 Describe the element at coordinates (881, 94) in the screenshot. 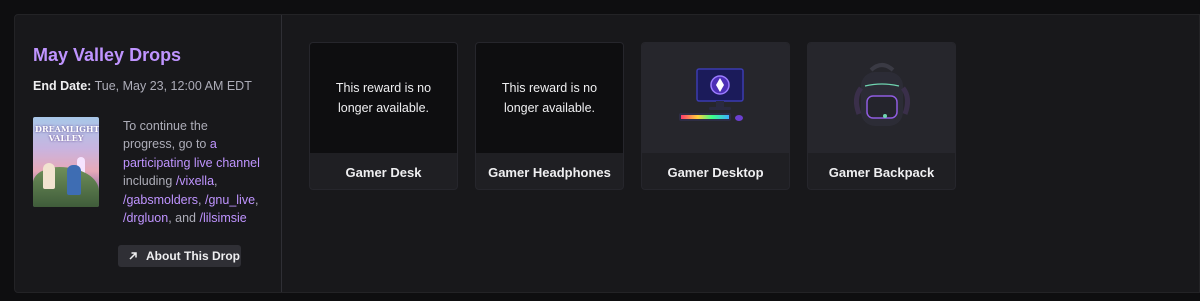

I see `backpack-icon` at that location.